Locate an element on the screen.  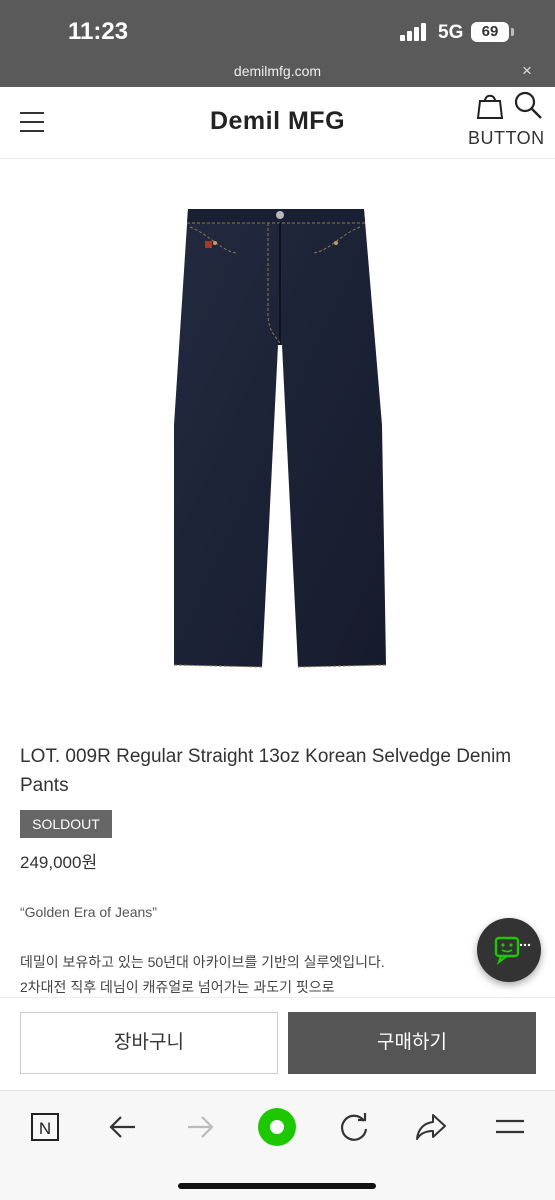
url-text: demilmfg.com is located at coordinates (277, 71).